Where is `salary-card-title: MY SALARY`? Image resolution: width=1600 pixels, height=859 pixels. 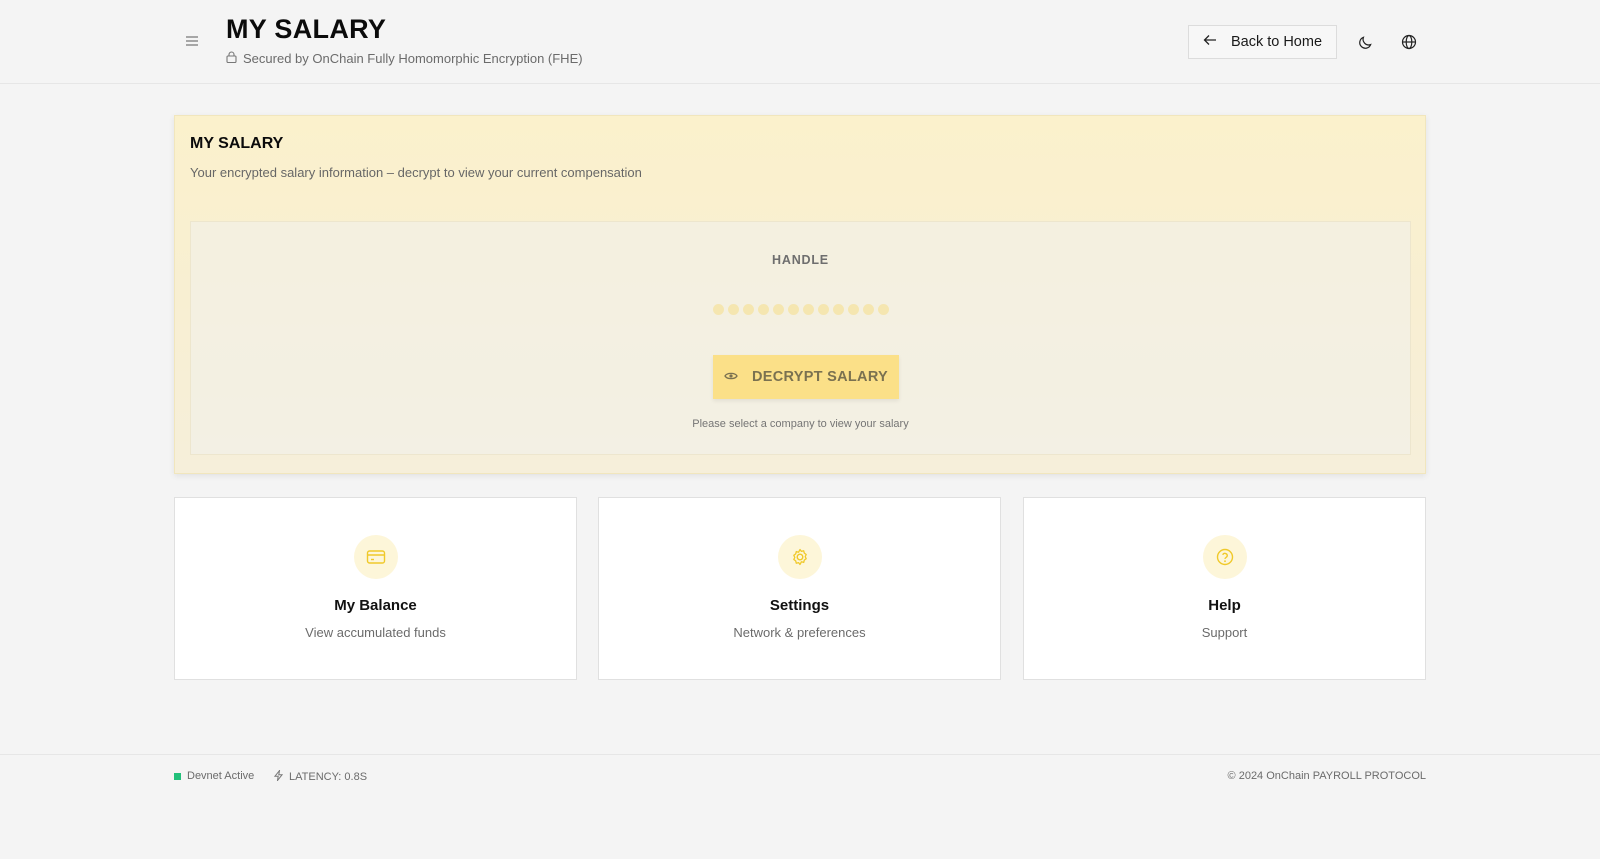
salary-card-title: MY SALARY is located at coordinates (237, 143).